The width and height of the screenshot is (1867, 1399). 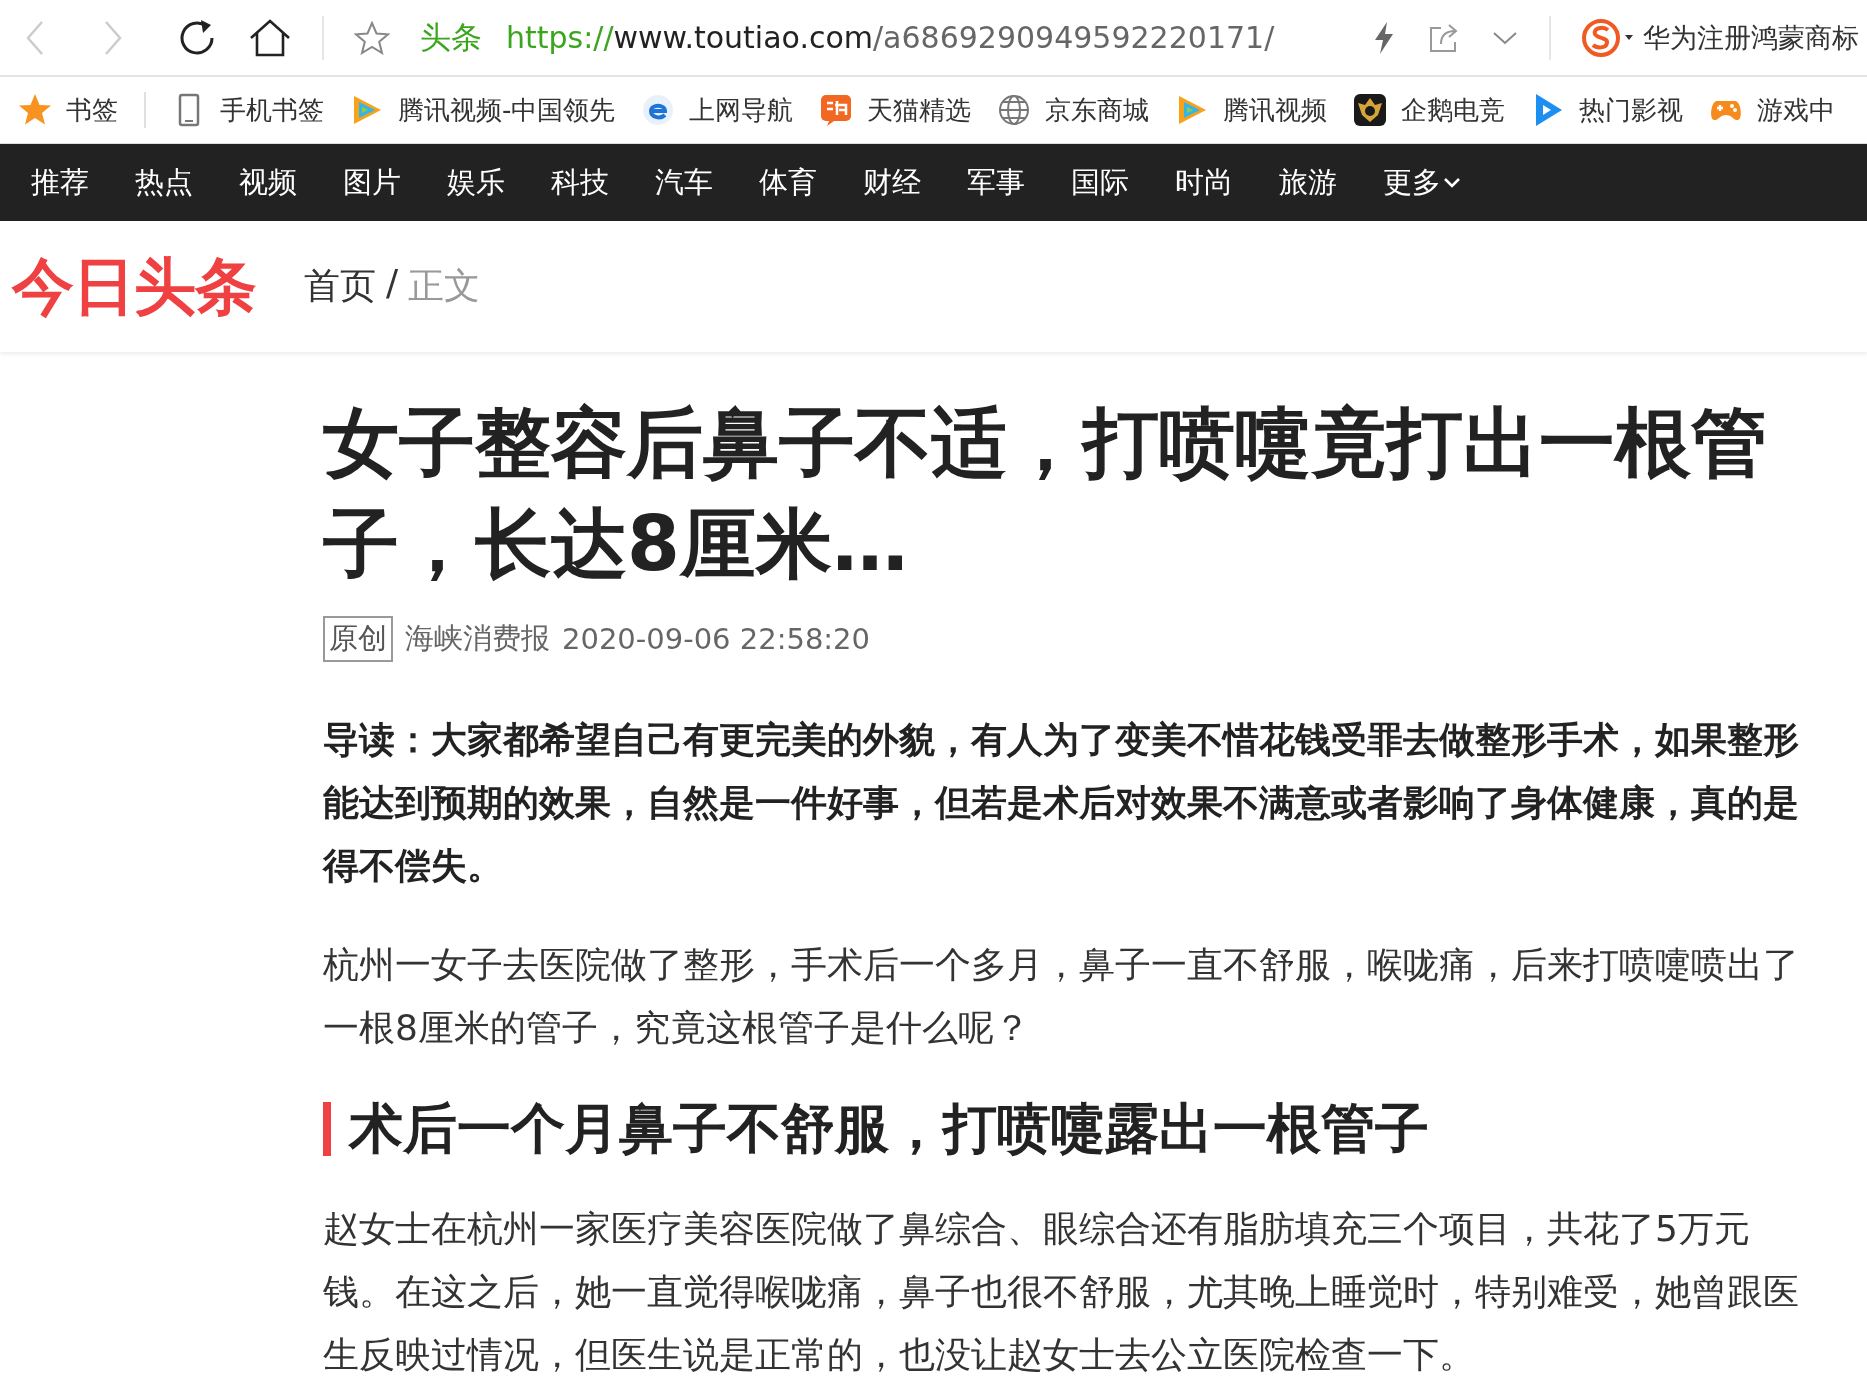 I want to click on body-paragraph: 赵女士在杭州一家医疗美容医院做了鼻综合、眼综合还有脂肪填充三个项目，共花了5万元钱。在这之后，她一直觉得喉咙痛，鼻子也很不舒服，尤其晚上睡觉时，特别难受，她曾跟医生反映过情况，但医生说是正常的，也没让赵女士去公立医院检查一下。, so click(x=1061, y=1292).